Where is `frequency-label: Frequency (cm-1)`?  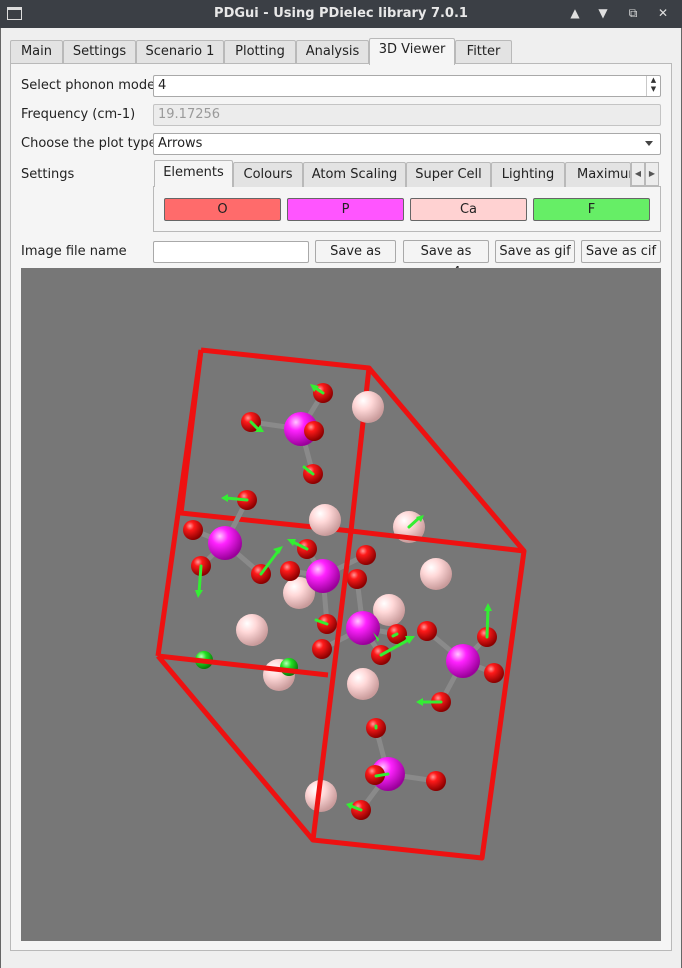 frequency-label: Frequency (cm-1) is located at coordinates (78, 114).